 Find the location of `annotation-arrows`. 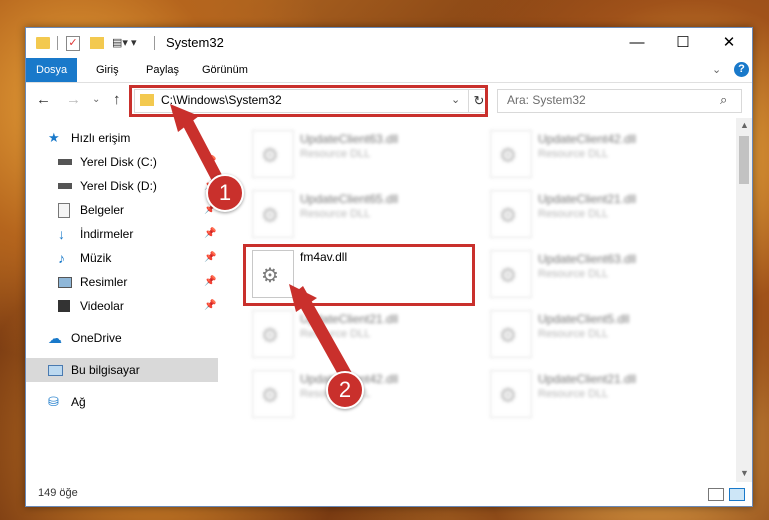

annotation-arrows is located at coordinates (261, 242).